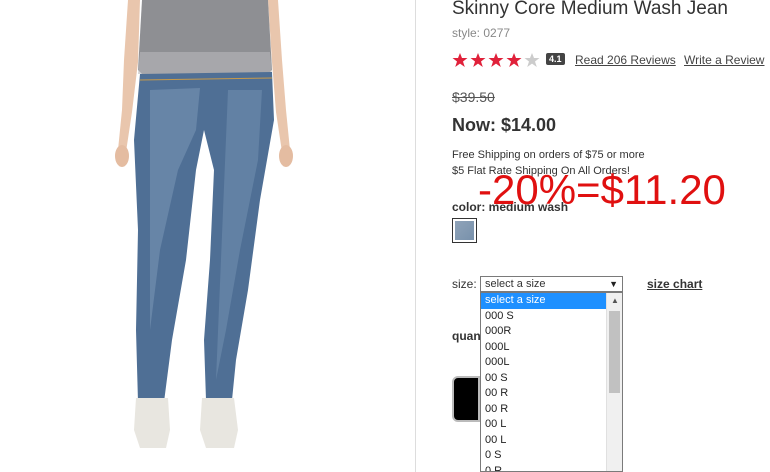 The width and height of the screenshot is (770, 472). Describe the element at coordinates (617, 60) in the screenshot. I see `reviews-count: 206` at that location.